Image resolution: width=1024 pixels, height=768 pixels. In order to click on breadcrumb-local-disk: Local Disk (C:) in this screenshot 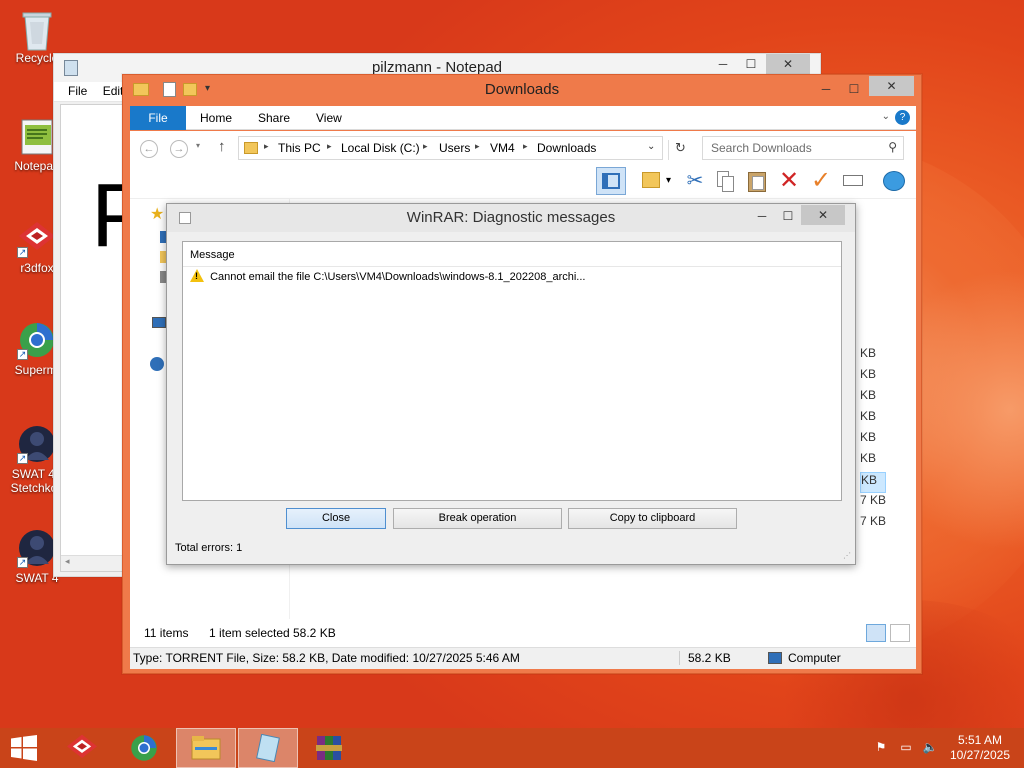, I will do `click(380, 148)`.